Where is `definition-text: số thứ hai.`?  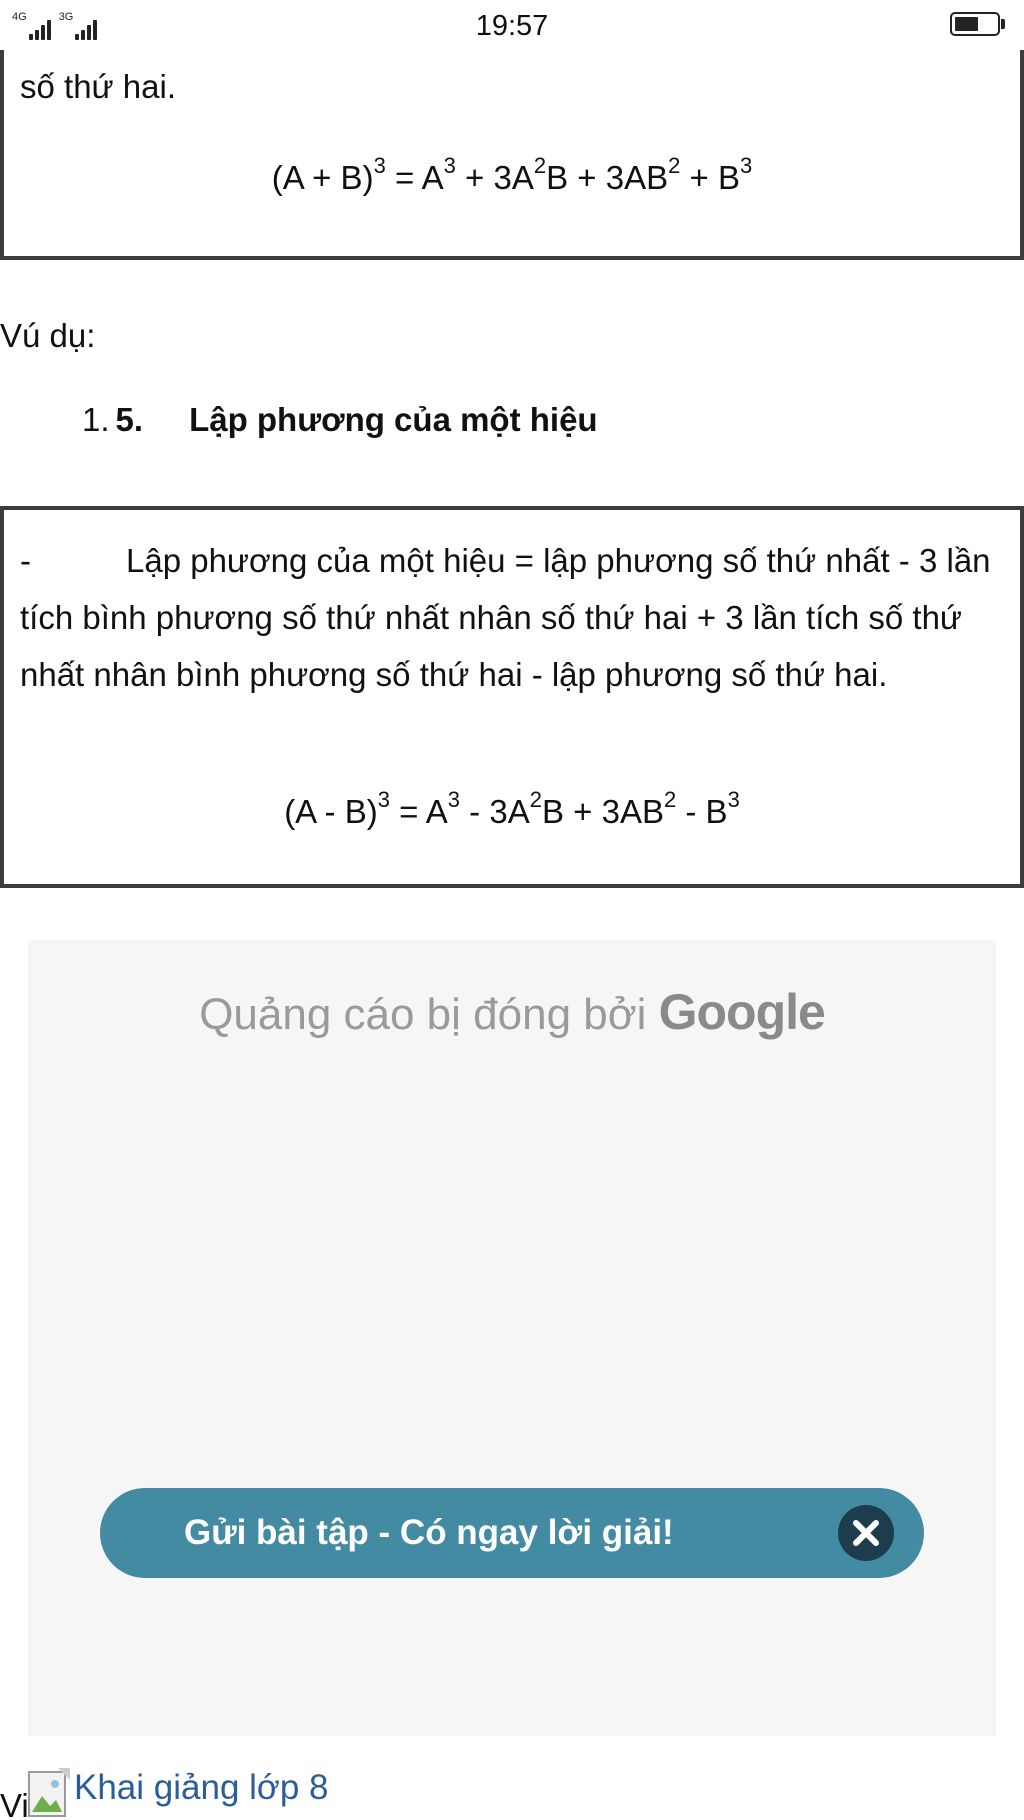
definition-text: số thứ hai. is located at coordinates (98, 86).